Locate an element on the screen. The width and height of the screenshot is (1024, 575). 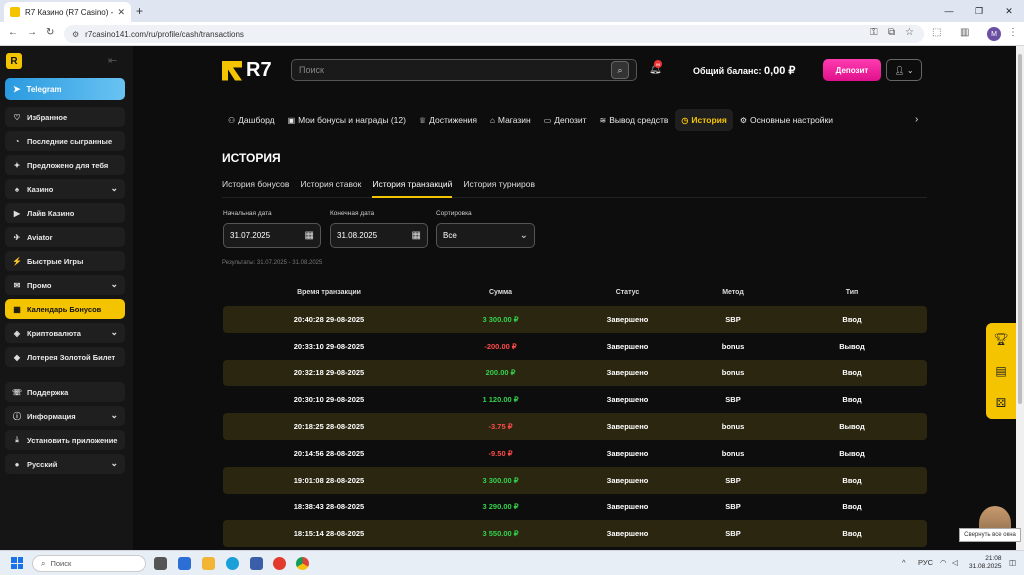
forward-icon: → is located at coordinates (32, 32).